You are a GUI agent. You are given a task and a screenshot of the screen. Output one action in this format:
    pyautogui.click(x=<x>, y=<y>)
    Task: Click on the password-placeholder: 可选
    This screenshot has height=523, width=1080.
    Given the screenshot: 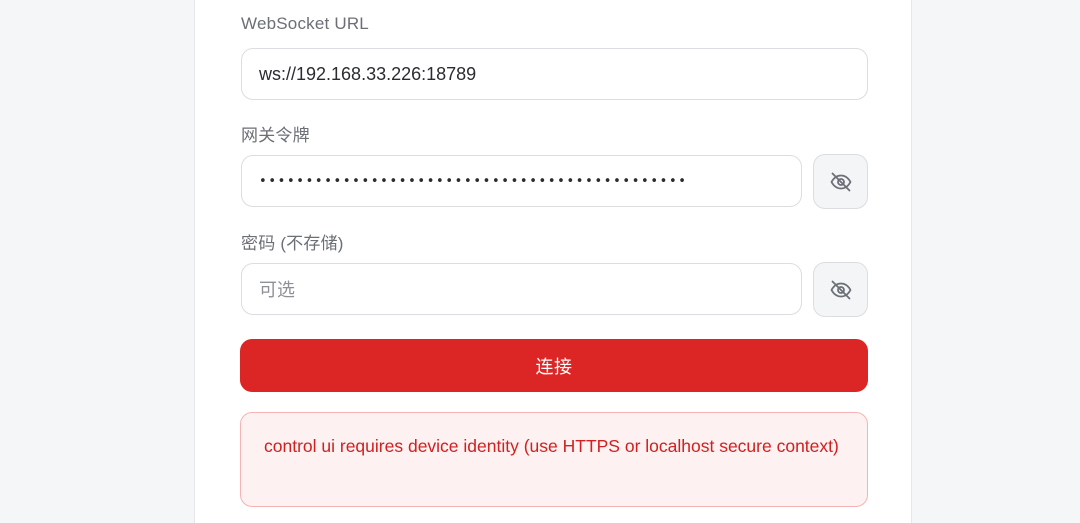 What is the action you would take?
    pyautogui.click(x=277, y=290)
    